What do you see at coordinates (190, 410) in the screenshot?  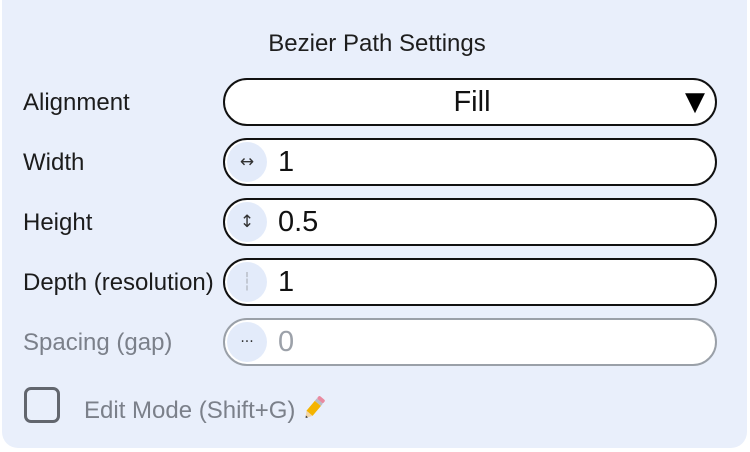 I see `edit-mode-label-text: Edit Mode (Shift+G)` at bounding box center [190, 410].